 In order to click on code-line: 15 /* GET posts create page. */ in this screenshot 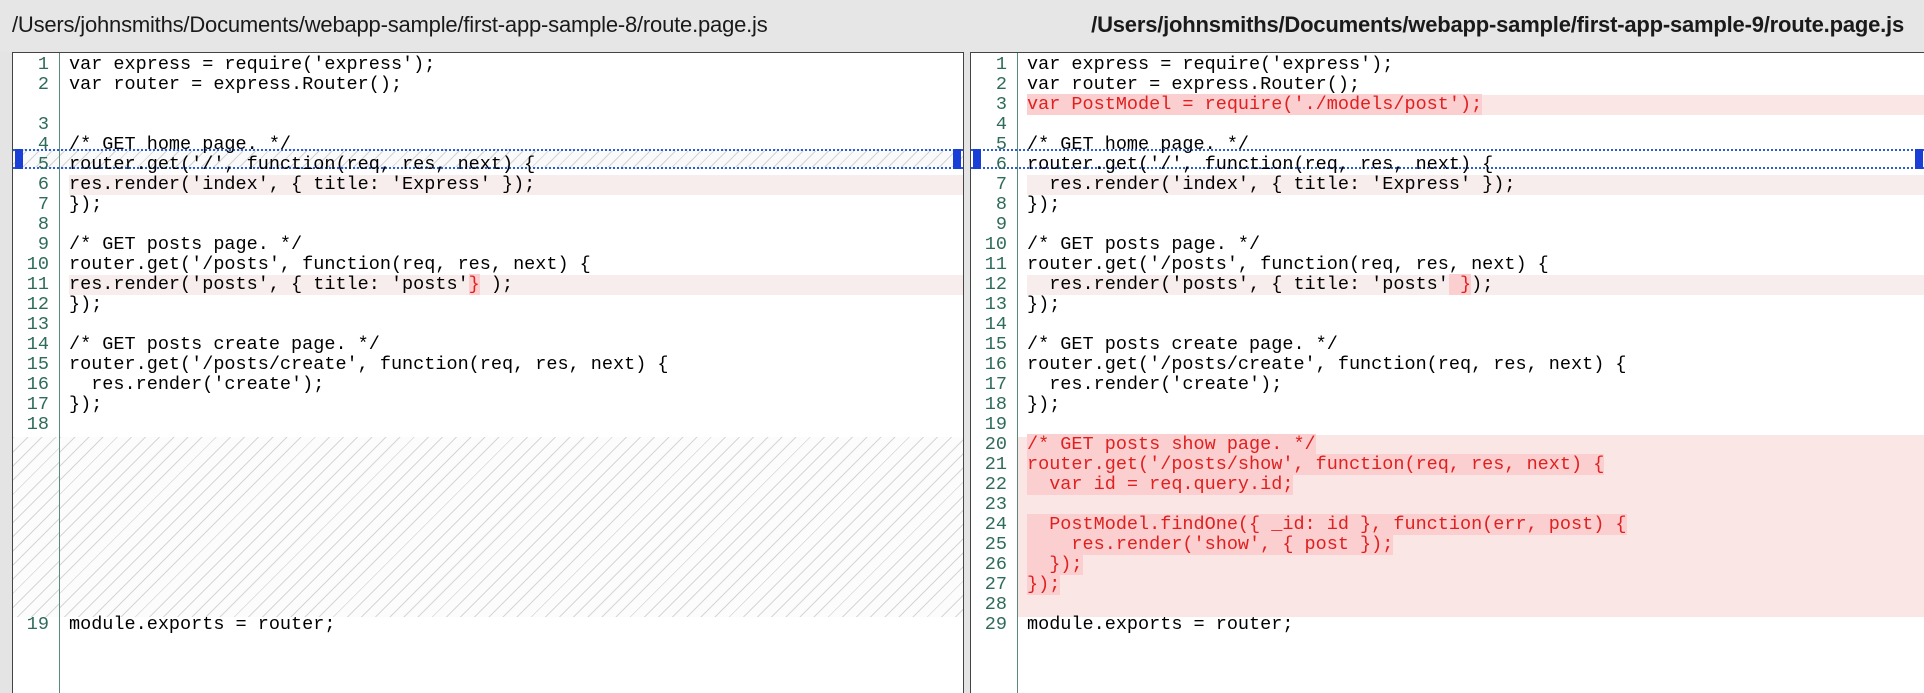, I will do `click(1447, 345)`.